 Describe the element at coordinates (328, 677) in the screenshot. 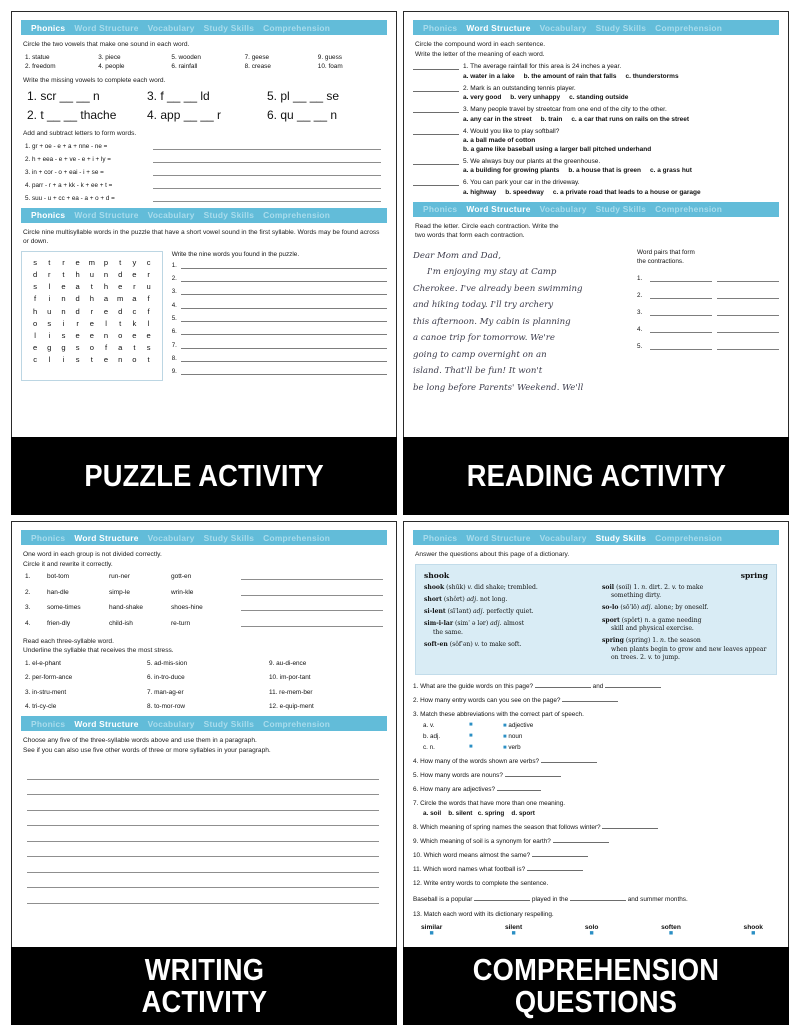

I see `syllable-word: 10. im-por-tant` at that location.